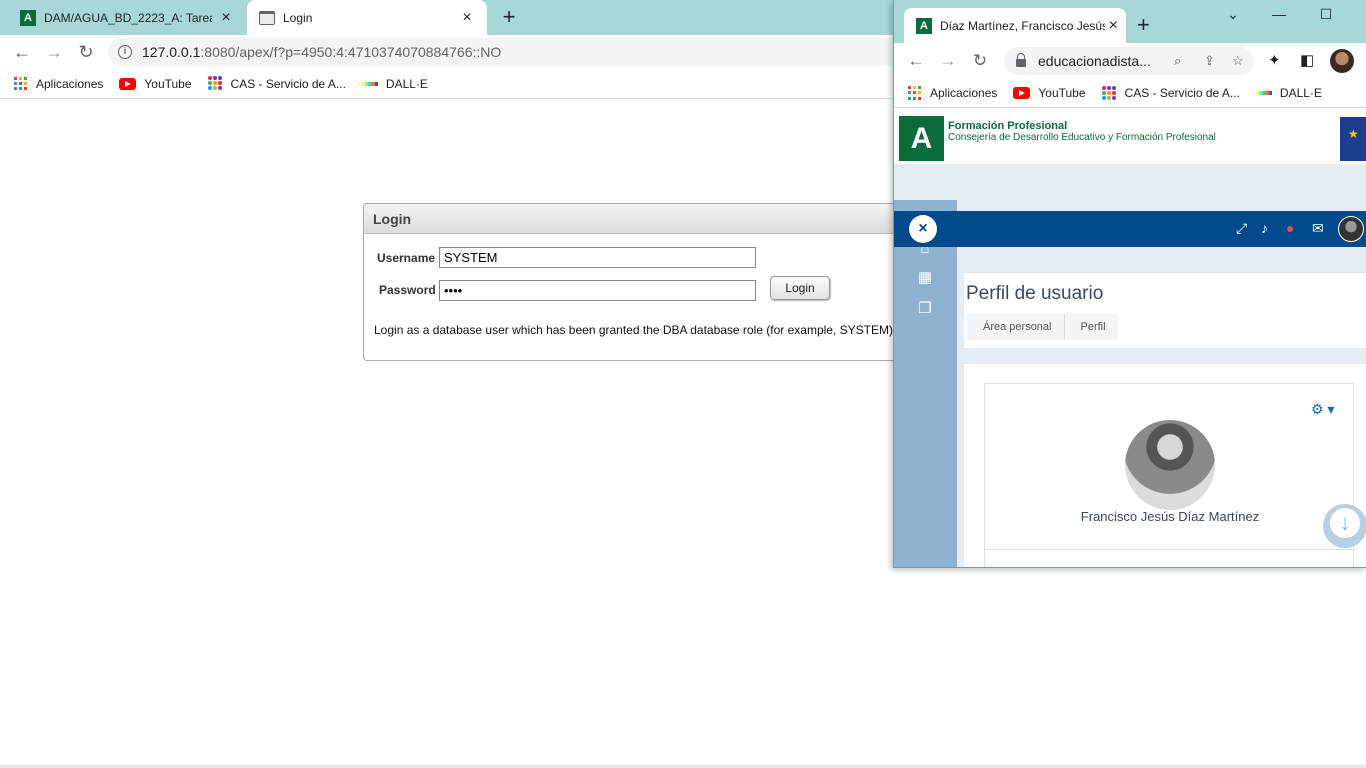 This screenshot has height=768, width=1366. What do you see at coordinates (925, 309) in the screenshot?
I see `files-icon: ❐` at bounding box center [925, 309].